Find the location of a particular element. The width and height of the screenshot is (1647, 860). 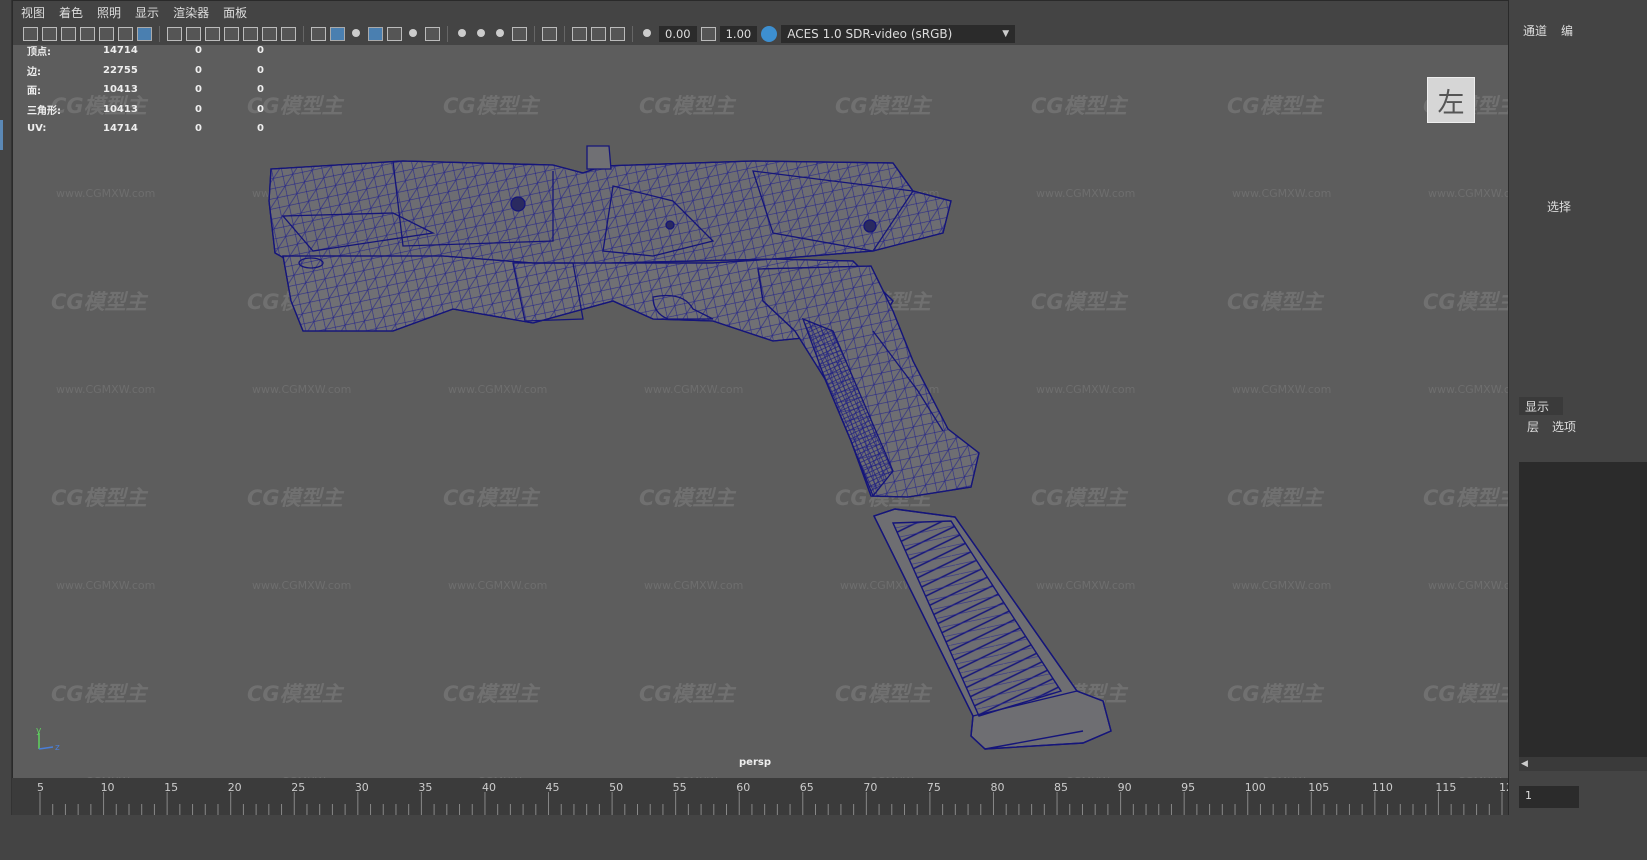

safe-action-icon is located at coordinates (269, 34).